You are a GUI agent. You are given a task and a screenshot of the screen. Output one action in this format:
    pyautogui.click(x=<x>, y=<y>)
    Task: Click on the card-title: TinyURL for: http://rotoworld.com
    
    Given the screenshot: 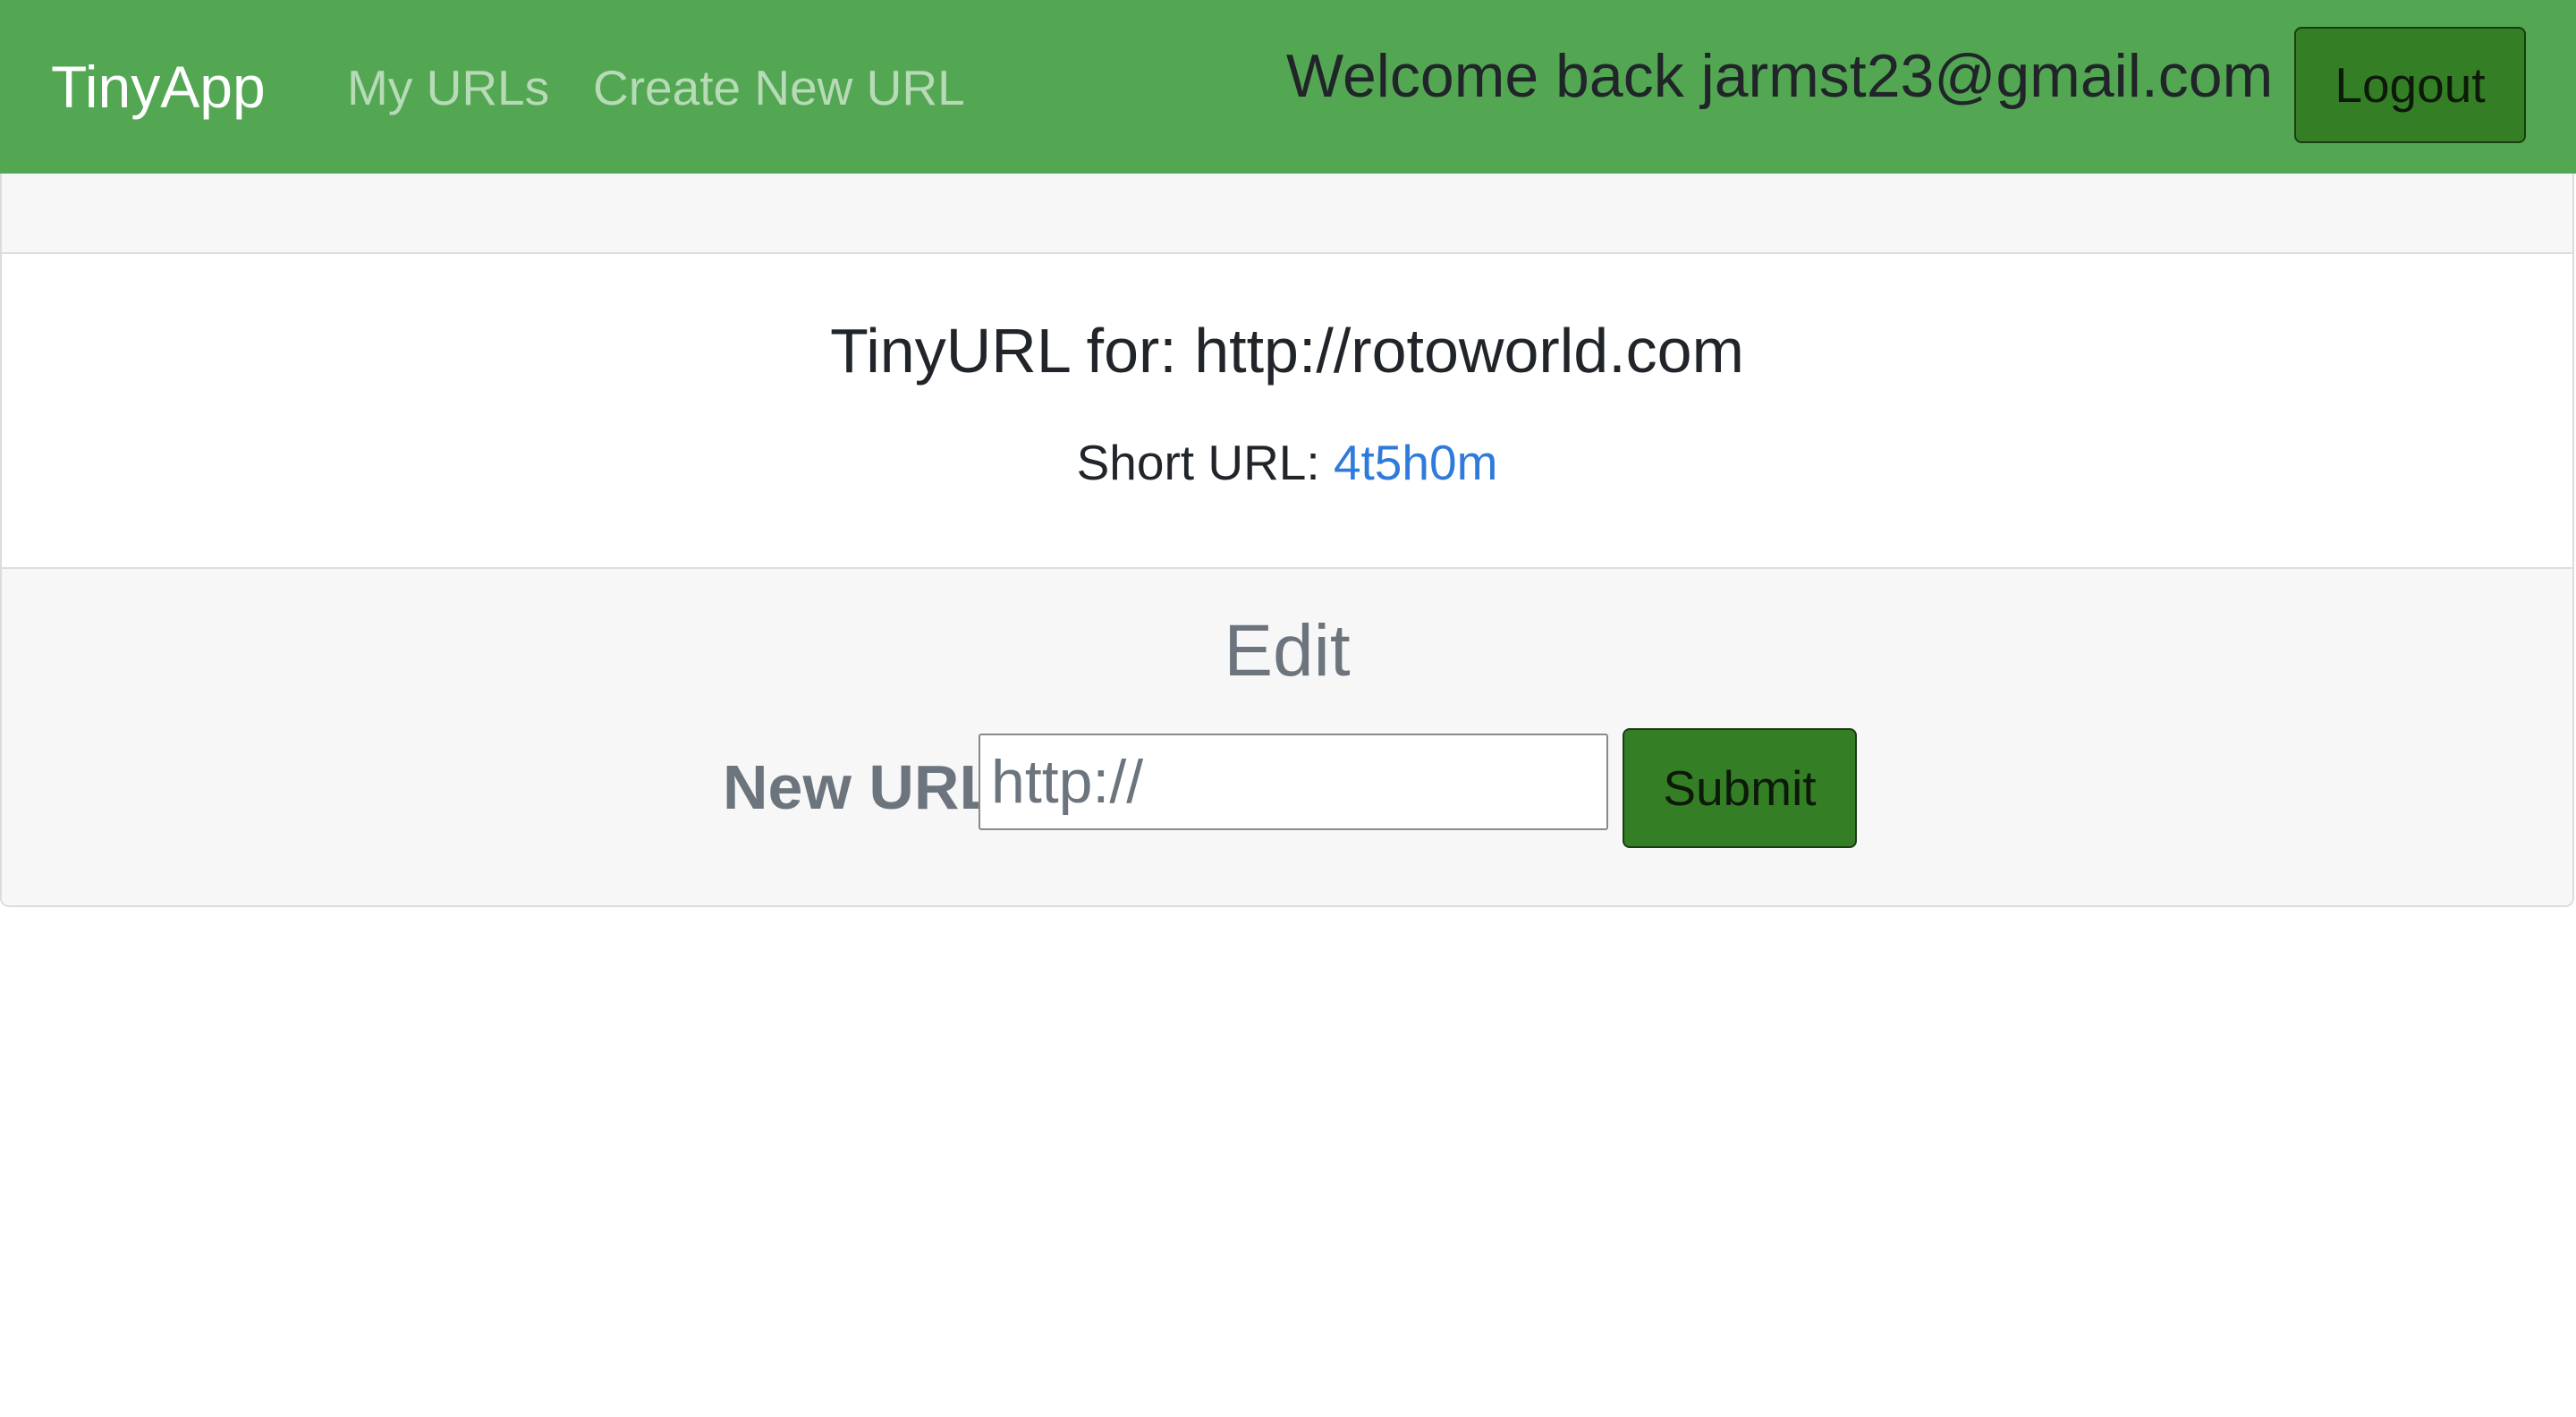 What is the action you would take?
    pyautogui.click(x=1287, y=351)
    